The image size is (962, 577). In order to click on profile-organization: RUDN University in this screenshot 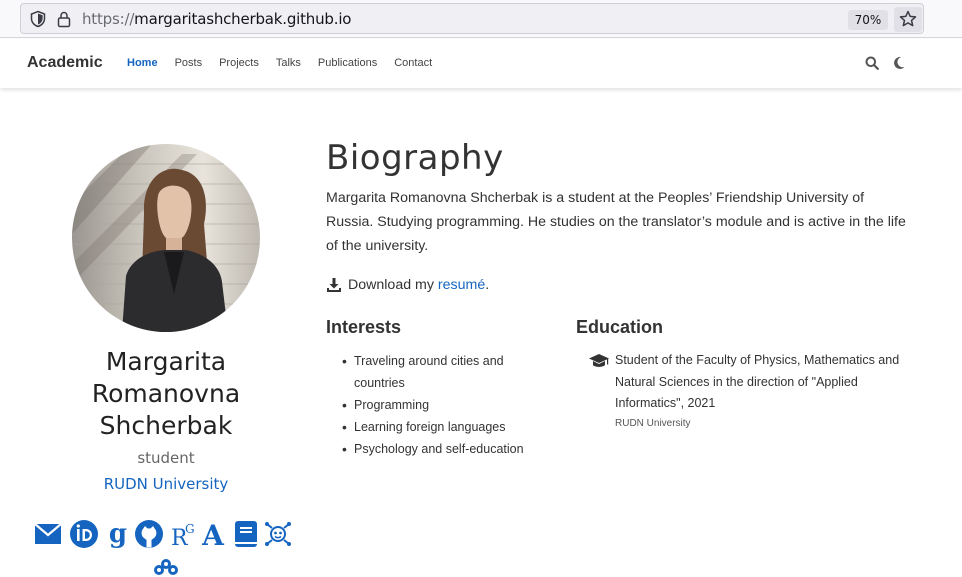, I will do `click(166, 484)`.